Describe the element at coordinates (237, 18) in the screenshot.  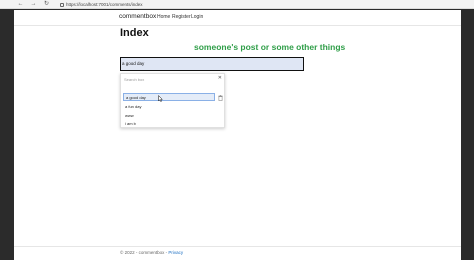
I see `navbar: commentbox Home Register Login` at that location.